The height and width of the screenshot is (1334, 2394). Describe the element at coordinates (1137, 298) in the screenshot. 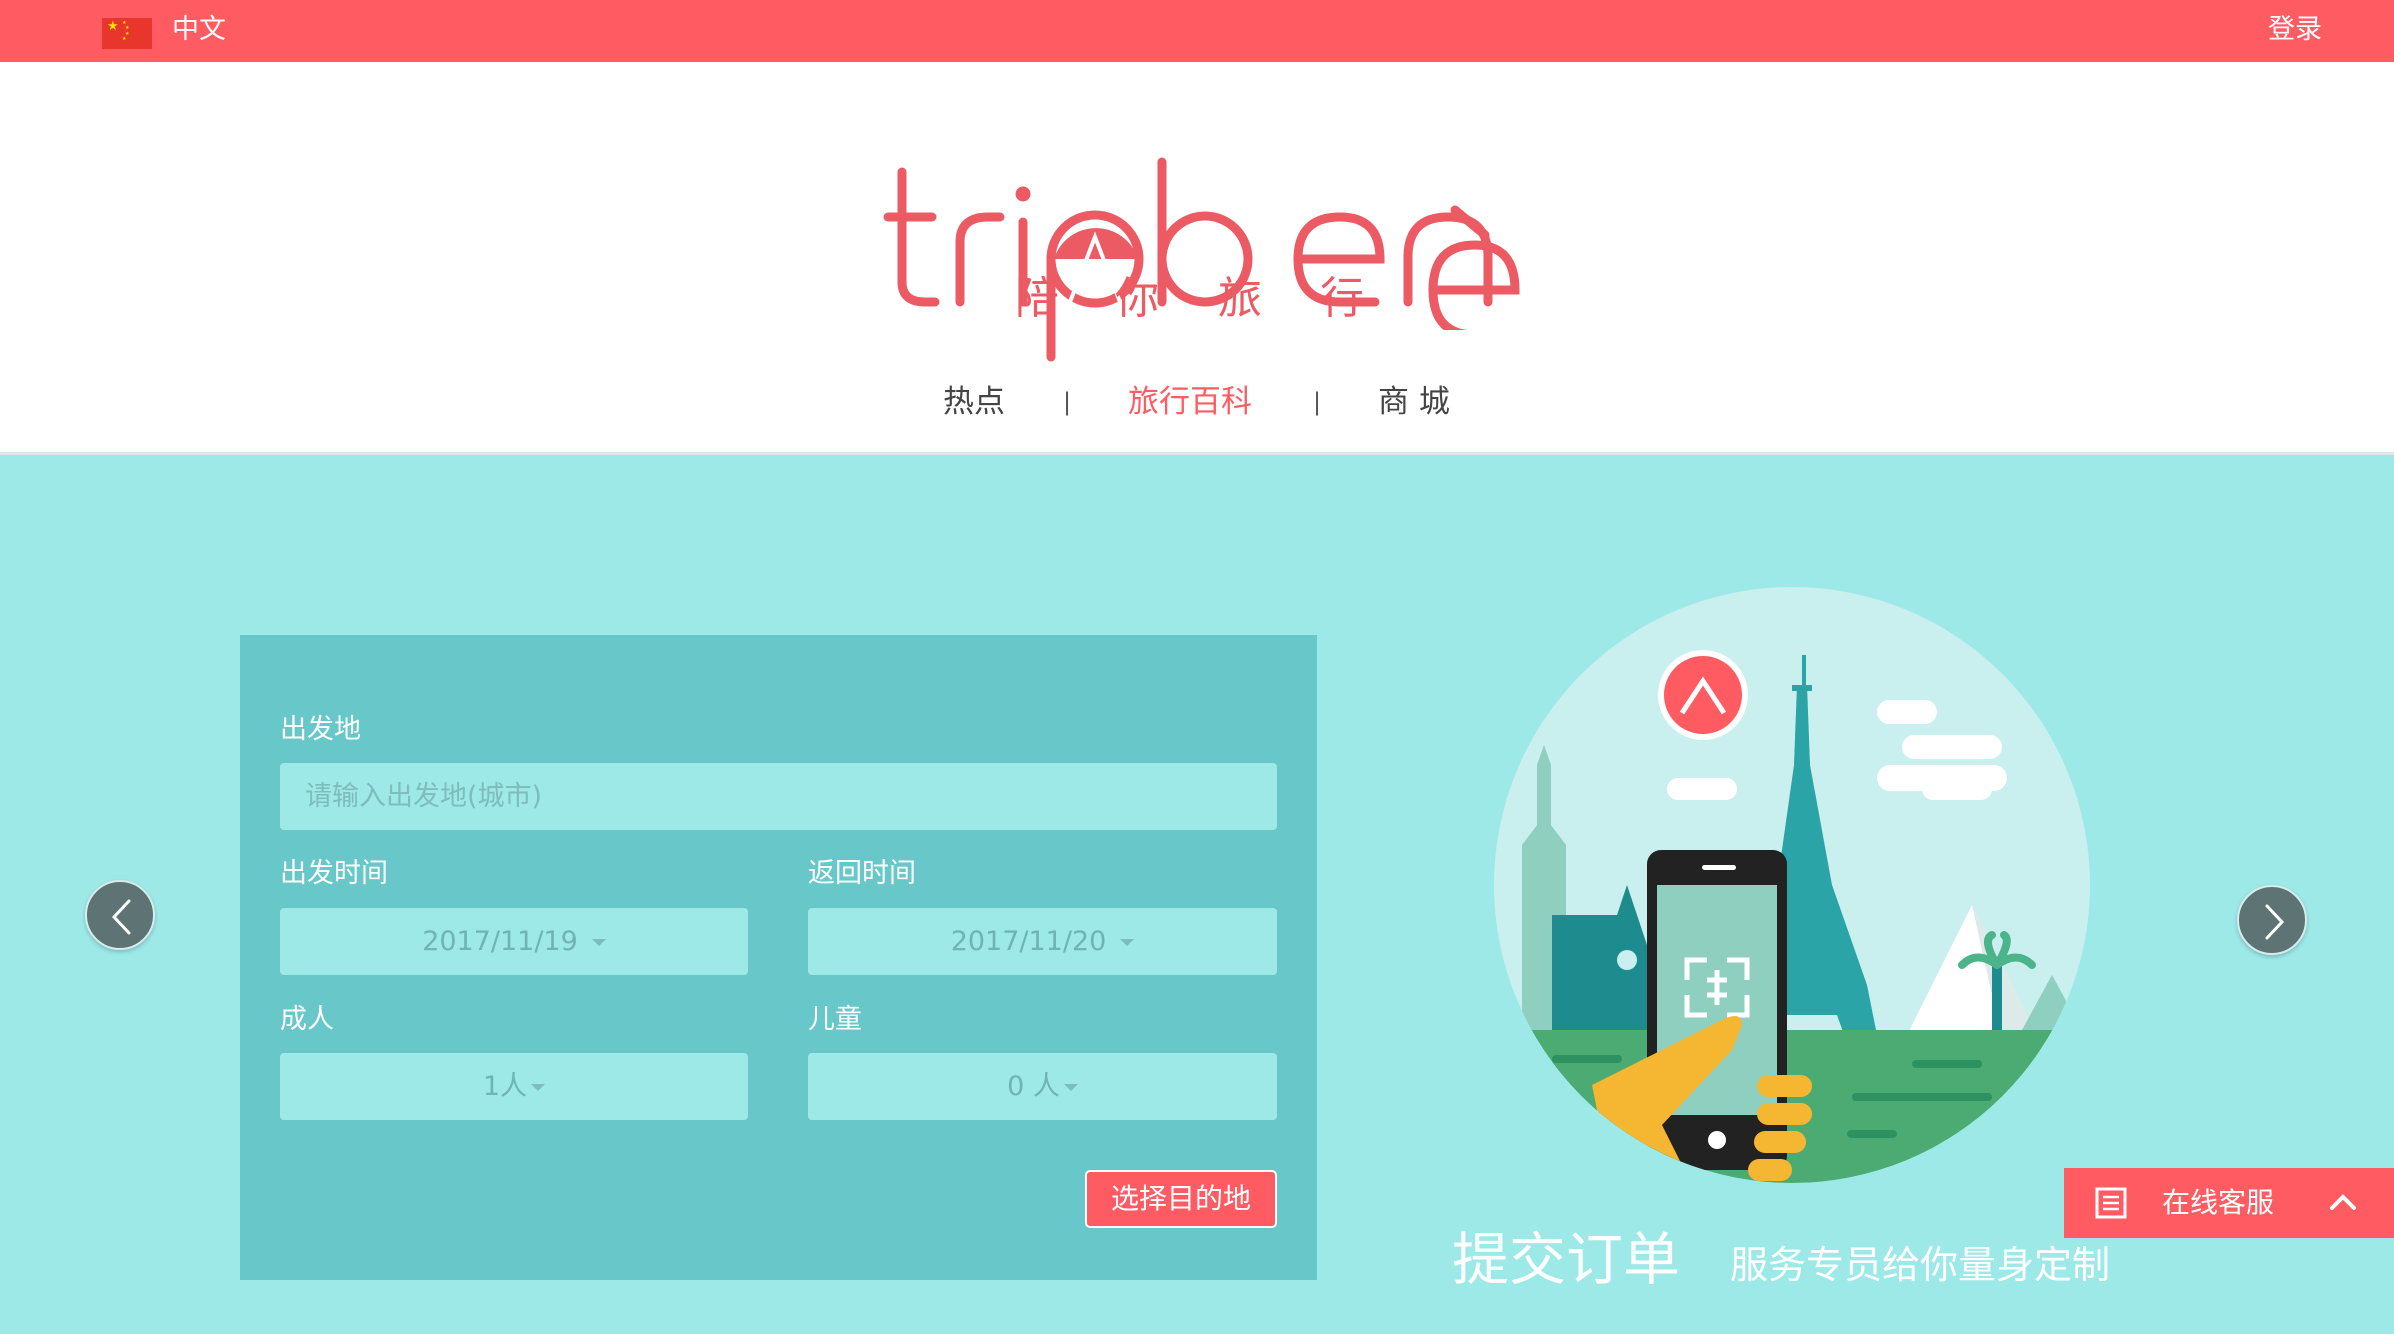

I see `tagline-char: 你` at that location.